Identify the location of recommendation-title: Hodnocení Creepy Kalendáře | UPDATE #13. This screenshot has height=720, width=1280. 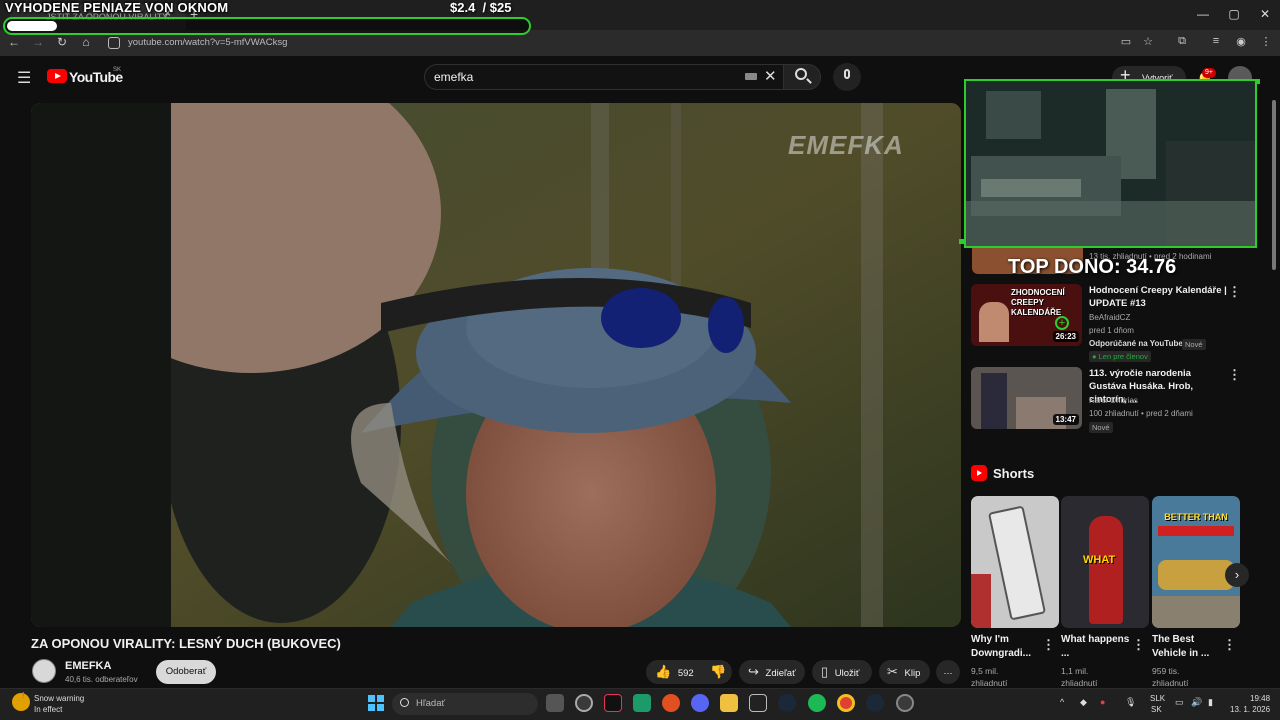
(1159, 297).